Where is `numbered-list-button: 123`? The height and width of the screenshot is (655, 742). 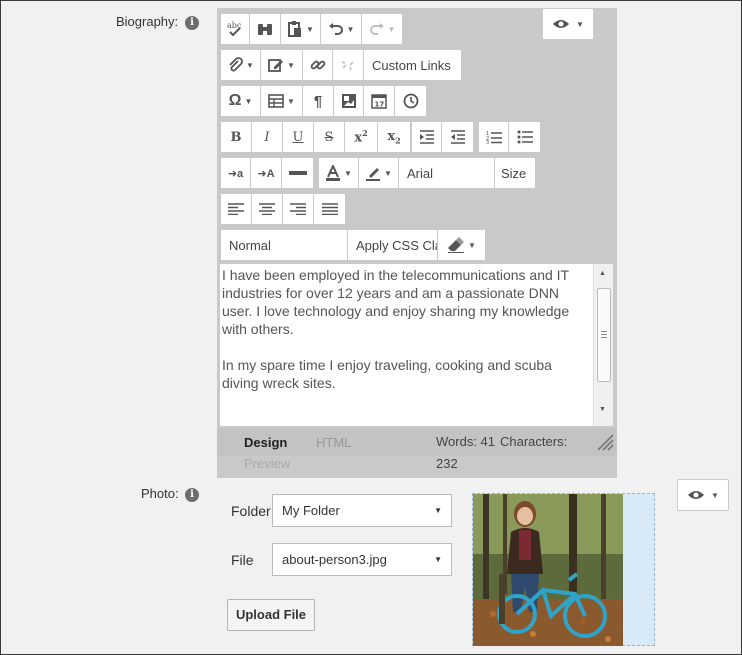
numbered-list-button: 123 is located at coordinates (494, 137).